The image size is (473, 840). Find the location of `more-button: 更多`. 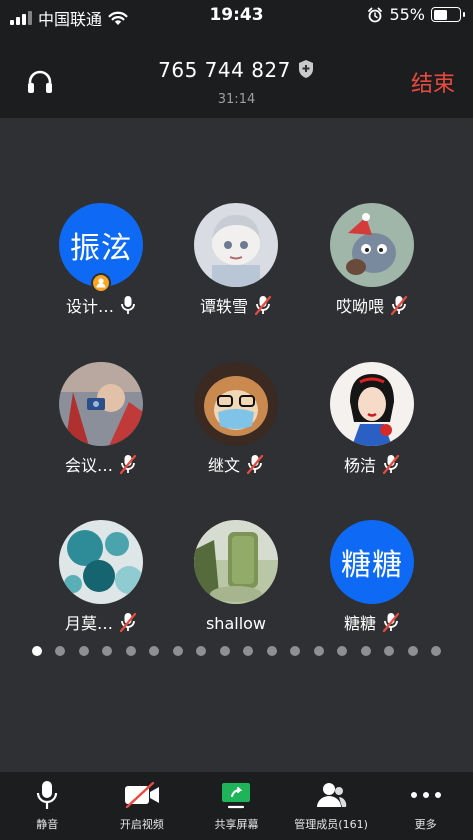

more-button: 更多 is located at coordinates (425, 806).